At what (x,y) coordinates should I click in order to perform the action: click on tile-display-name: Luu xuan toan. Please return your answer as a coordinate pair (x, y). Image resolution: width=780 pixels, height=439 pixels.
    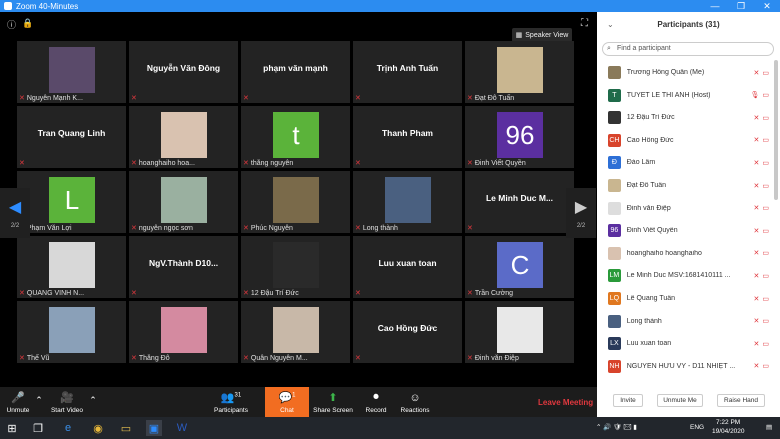
    Looking at the image, I should click on (407, 263).